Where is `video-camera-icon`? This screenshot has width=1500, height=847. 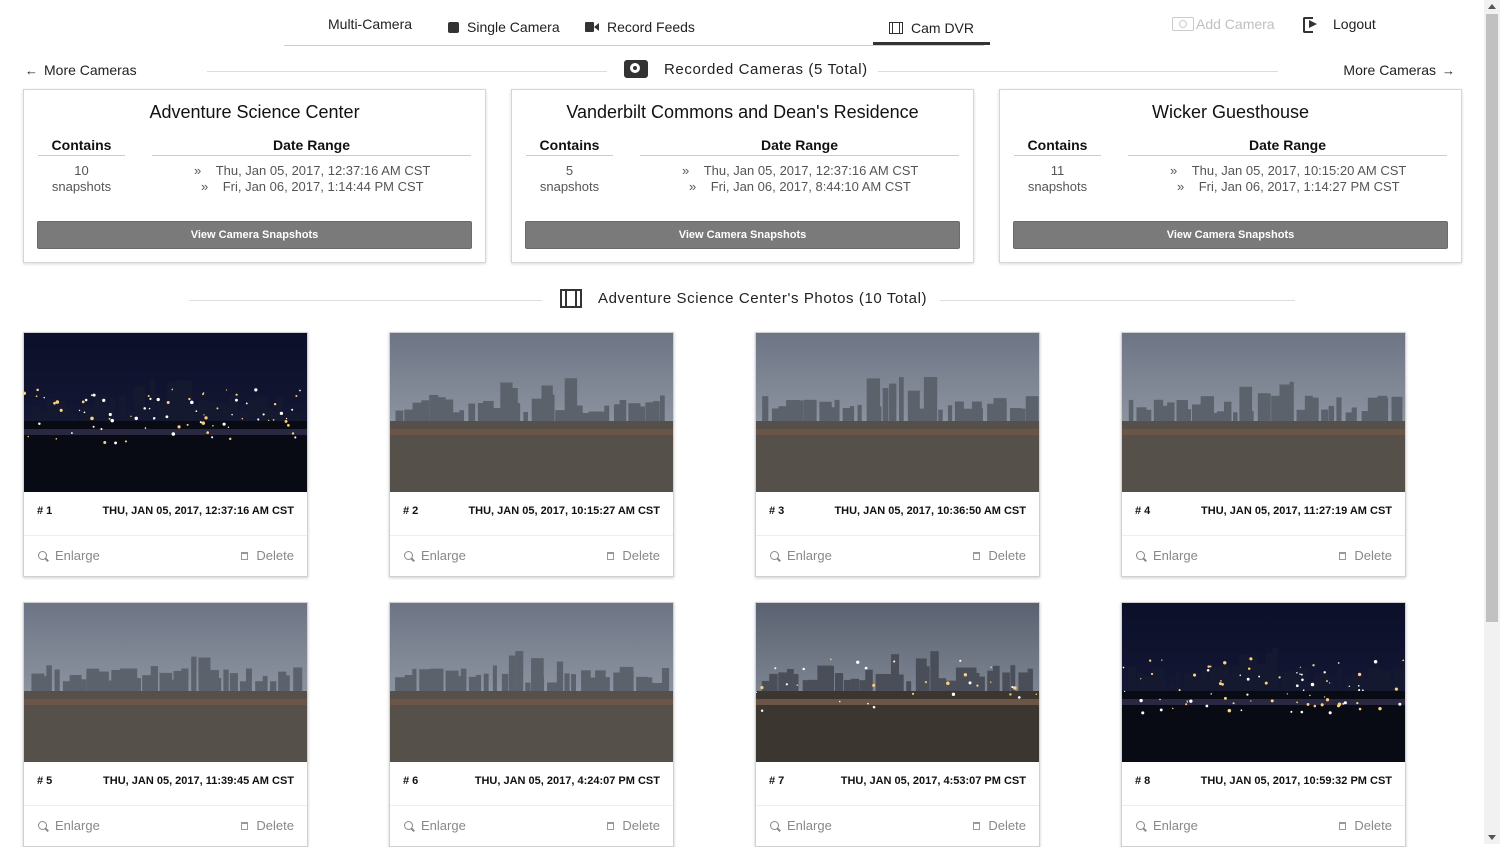 video-camera-icon is located at coordinates (592, 27).